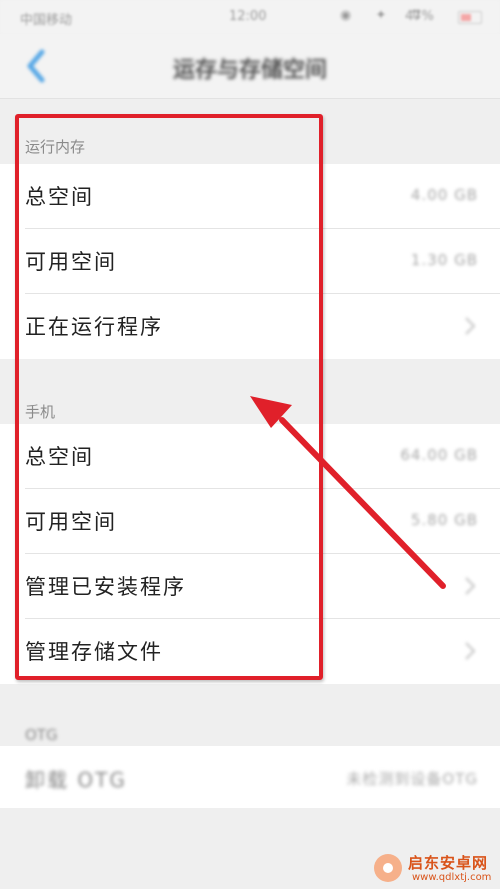  I want to click on watermark-logo: 启东安卓网 www.qdlxtj.com, so click(433, 868).